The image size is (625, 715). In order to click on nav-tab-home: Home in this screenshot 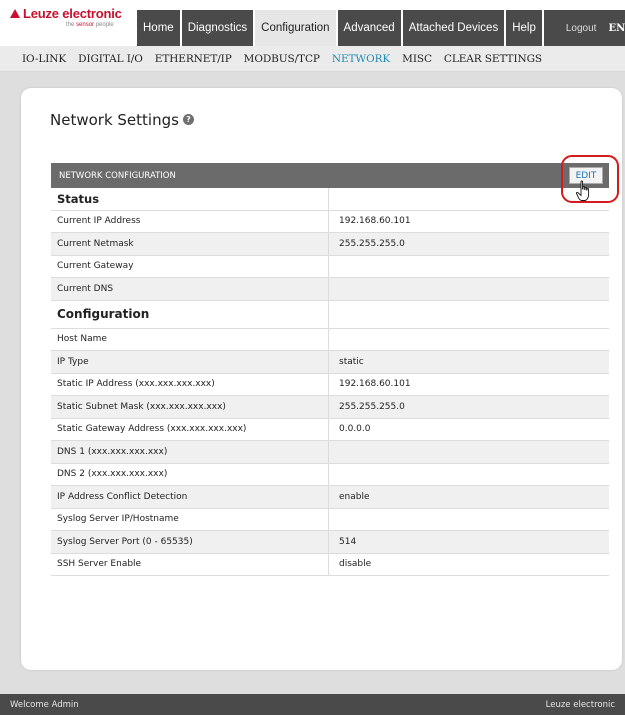, I will do `click(158, 28)`.